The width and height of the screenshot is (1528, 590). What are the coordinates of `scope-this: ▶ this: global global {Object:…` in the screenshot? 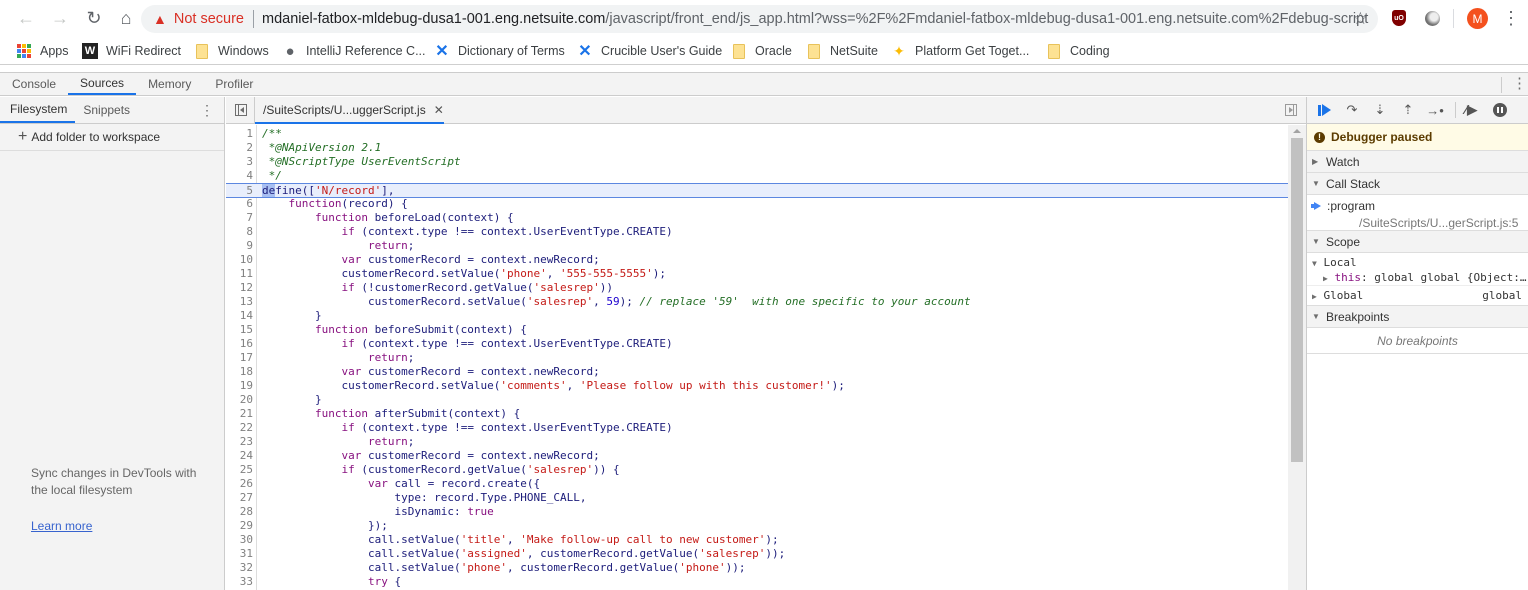 It's located at (1417, 277).